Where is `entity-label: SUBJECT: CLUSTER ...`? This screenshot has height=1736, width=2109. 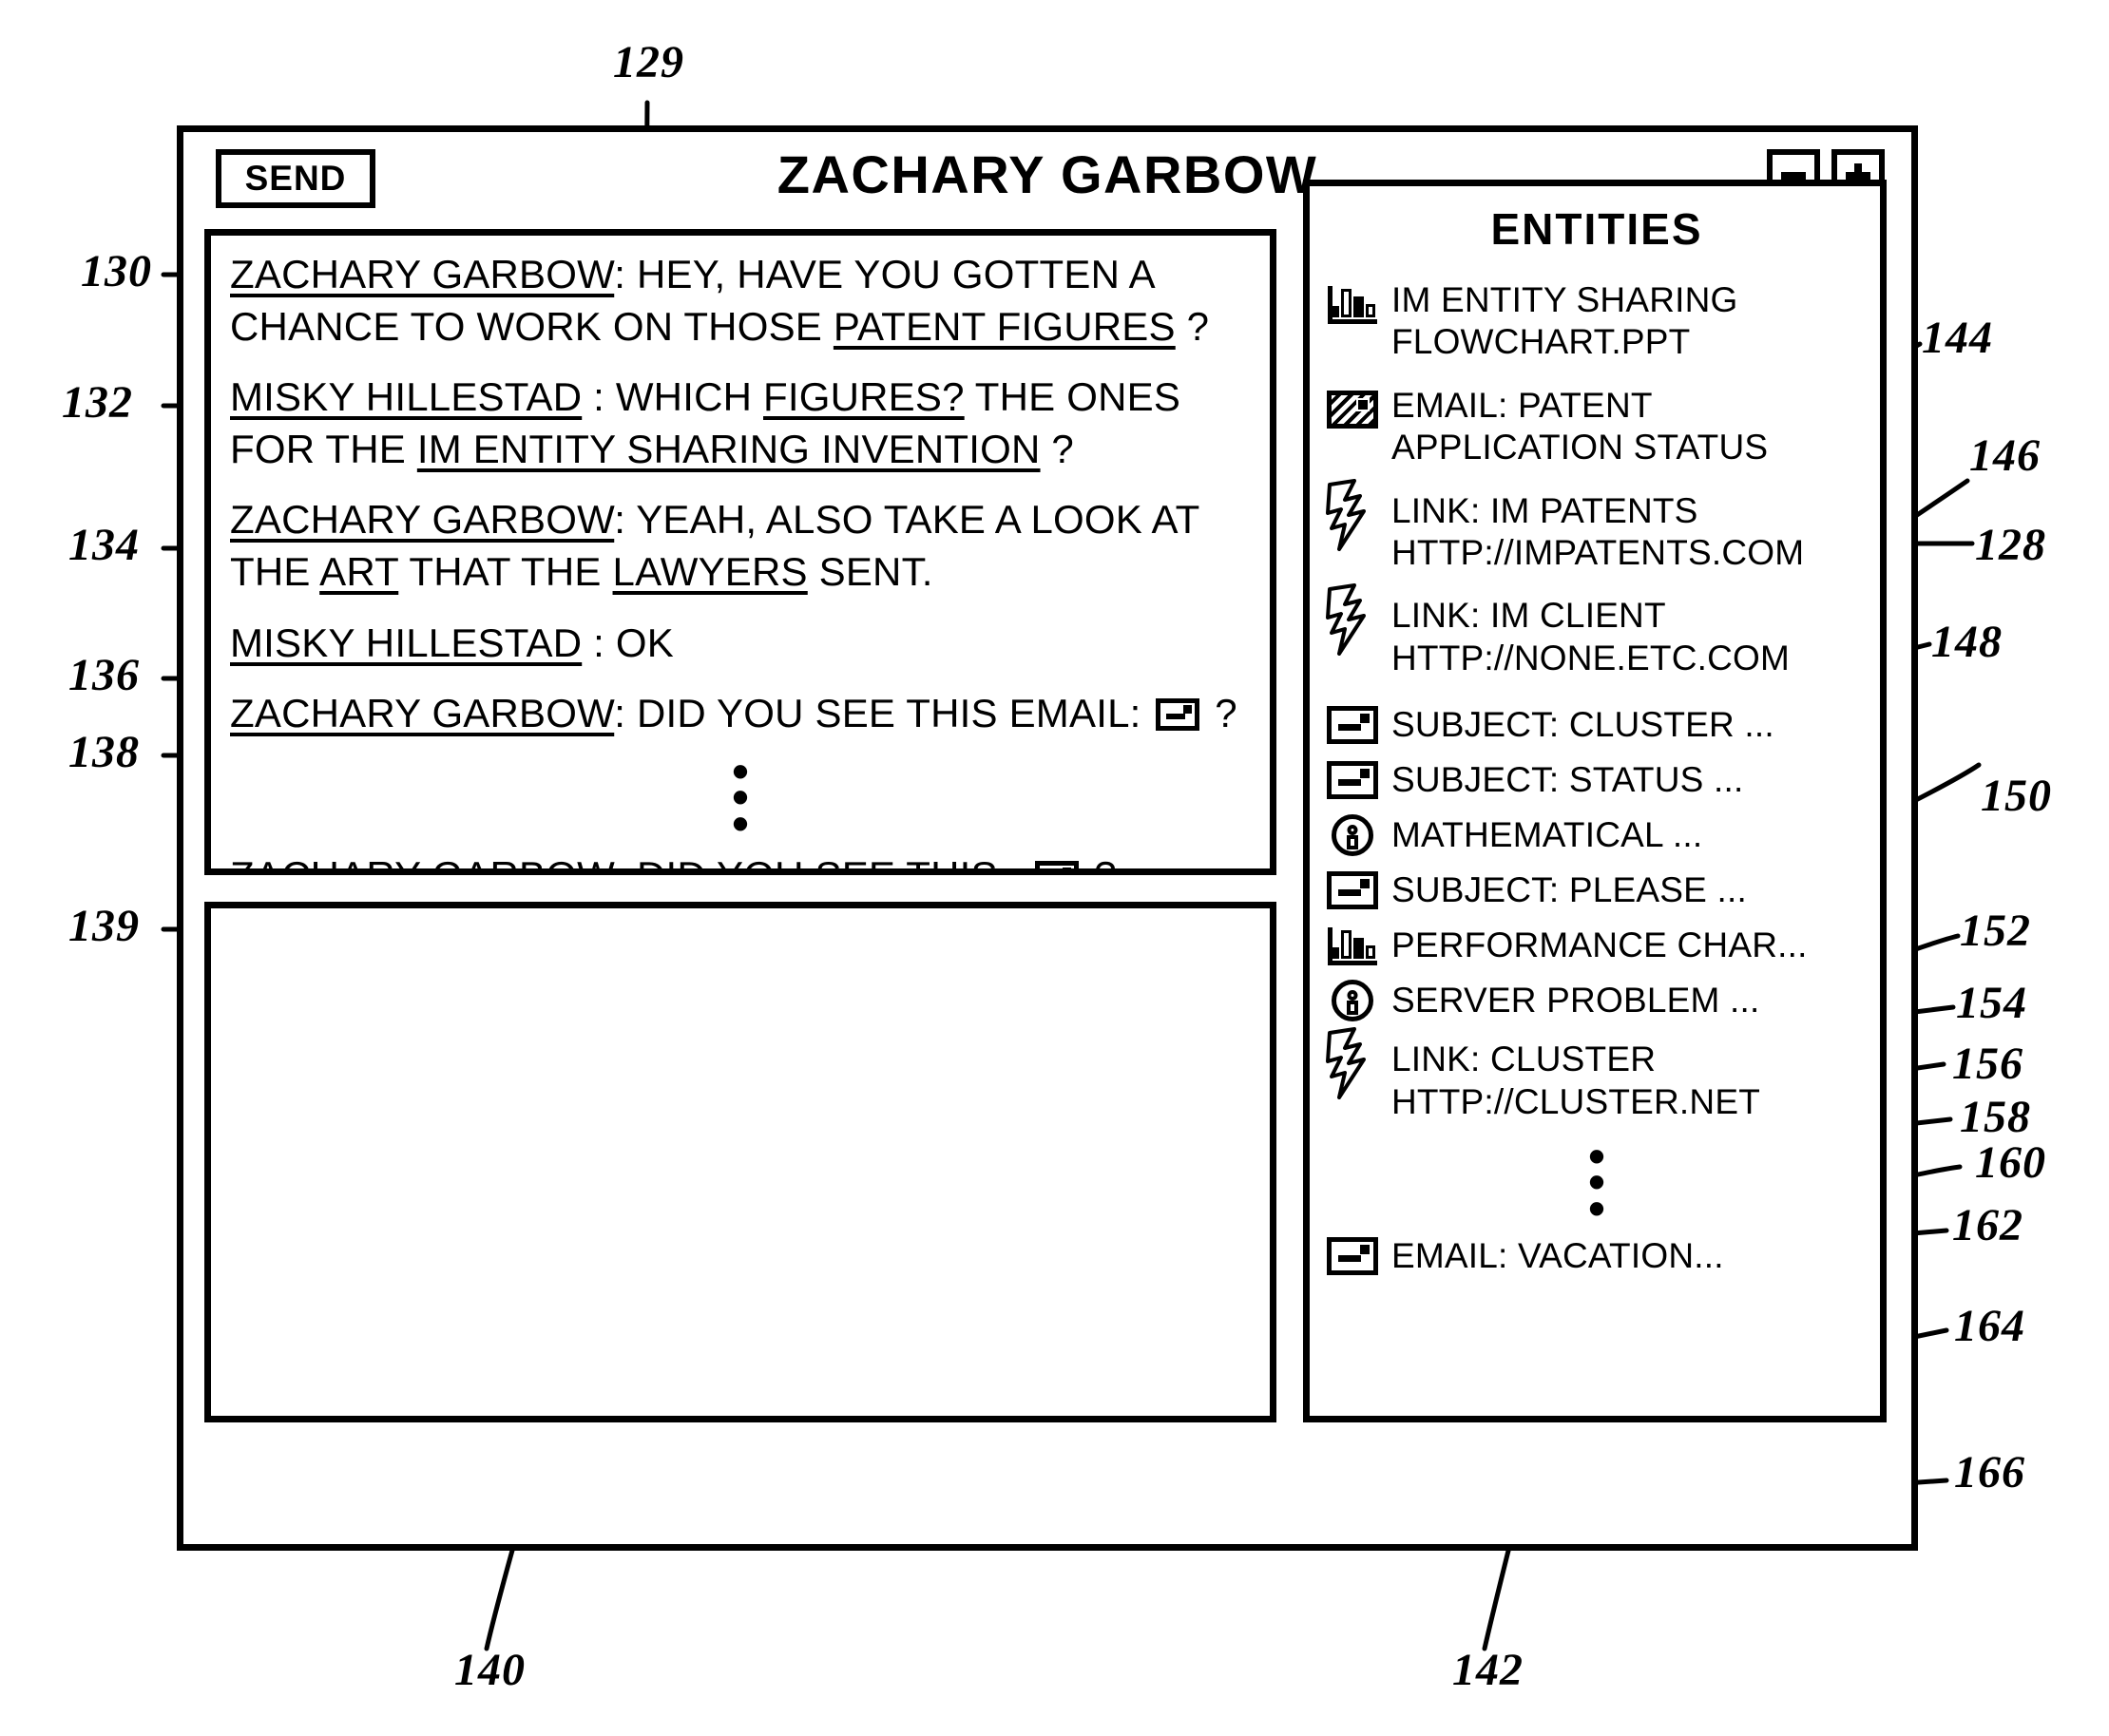
entity-label: SUBJECT: CLUSTER ... is located at coordinates (1582, 724).